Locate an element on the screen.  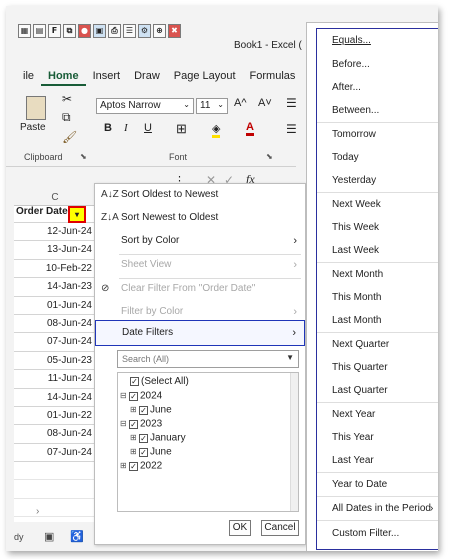
shrink-font-button: A˅ is located at coordinates (265, 103).